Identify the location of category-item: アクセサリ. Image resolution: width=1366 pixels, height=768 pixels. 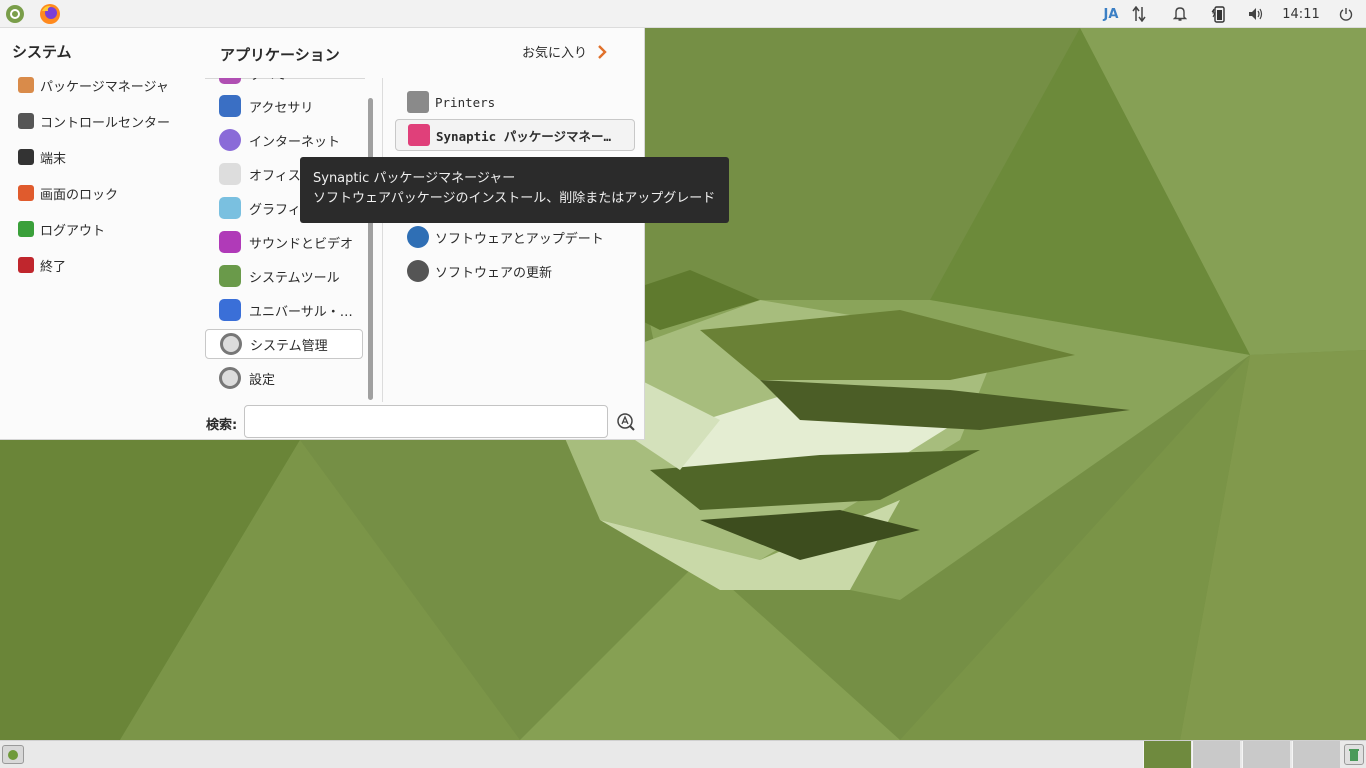
(284, 106).